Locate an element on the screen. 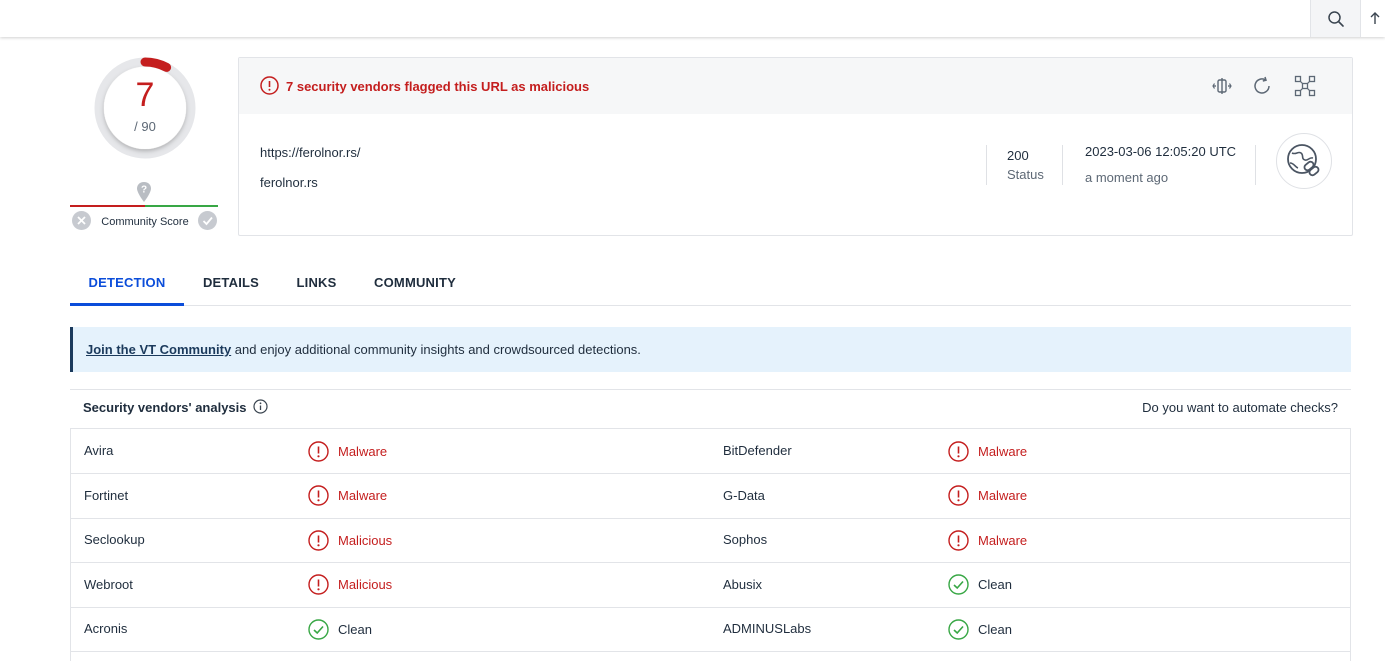 The image size is (1385, 661). table-row: Avira Malware BitDefender Malware is located at coordinates (710, 451).